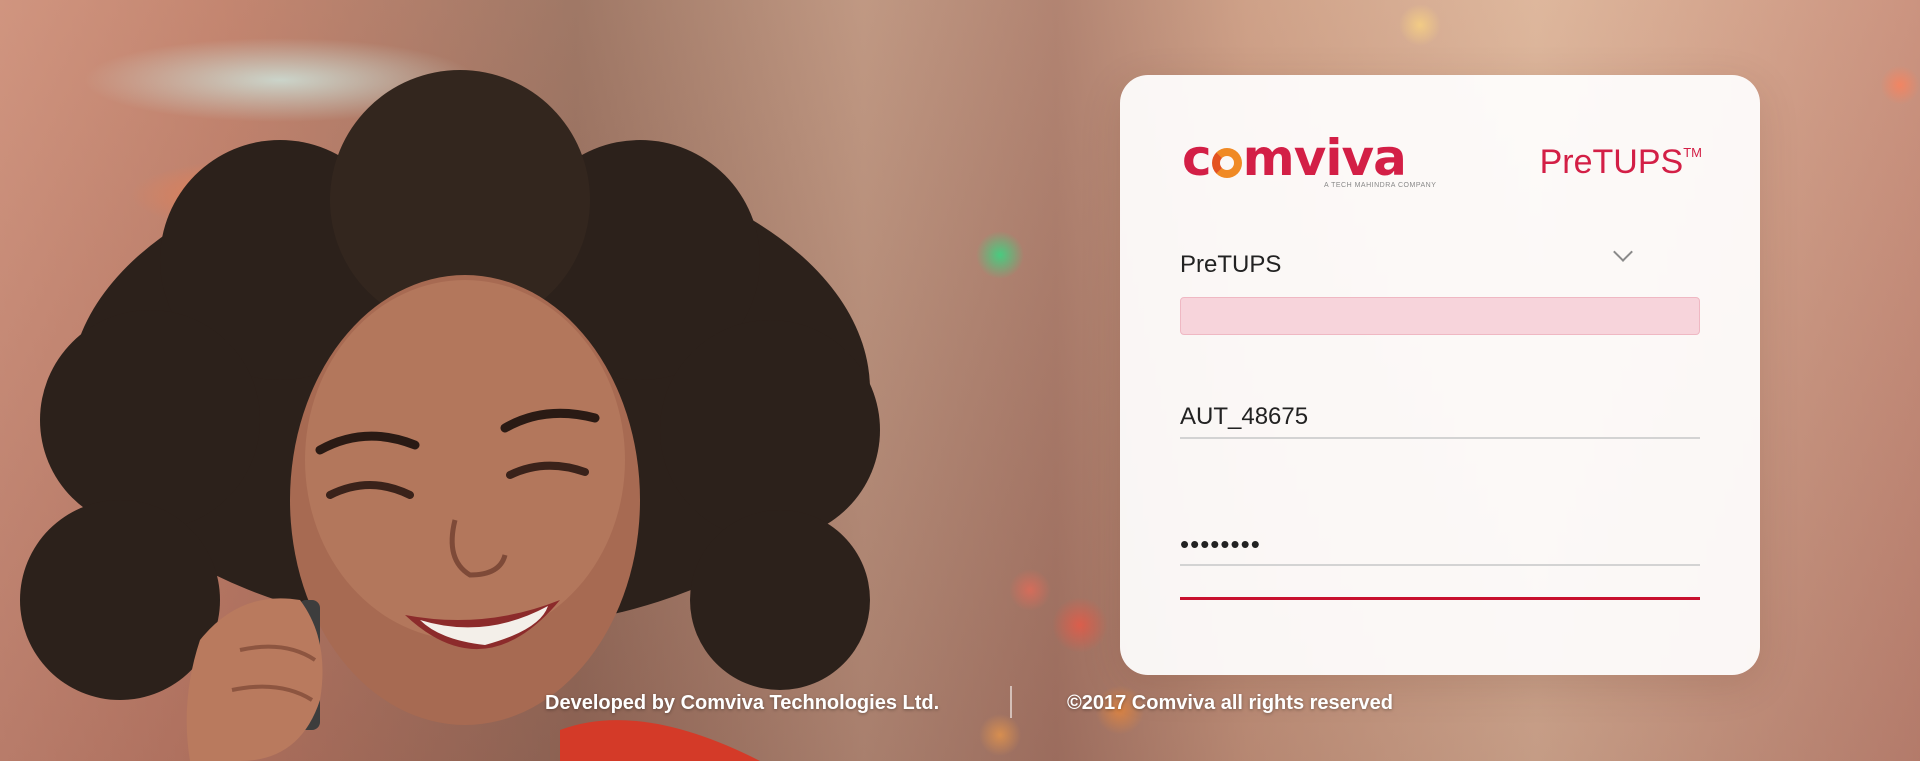  Describe the element at coordinates (742, 703) in the screenshot. I see `developer-credit: Developed by Comviva Technologies Ltd.` at that location.